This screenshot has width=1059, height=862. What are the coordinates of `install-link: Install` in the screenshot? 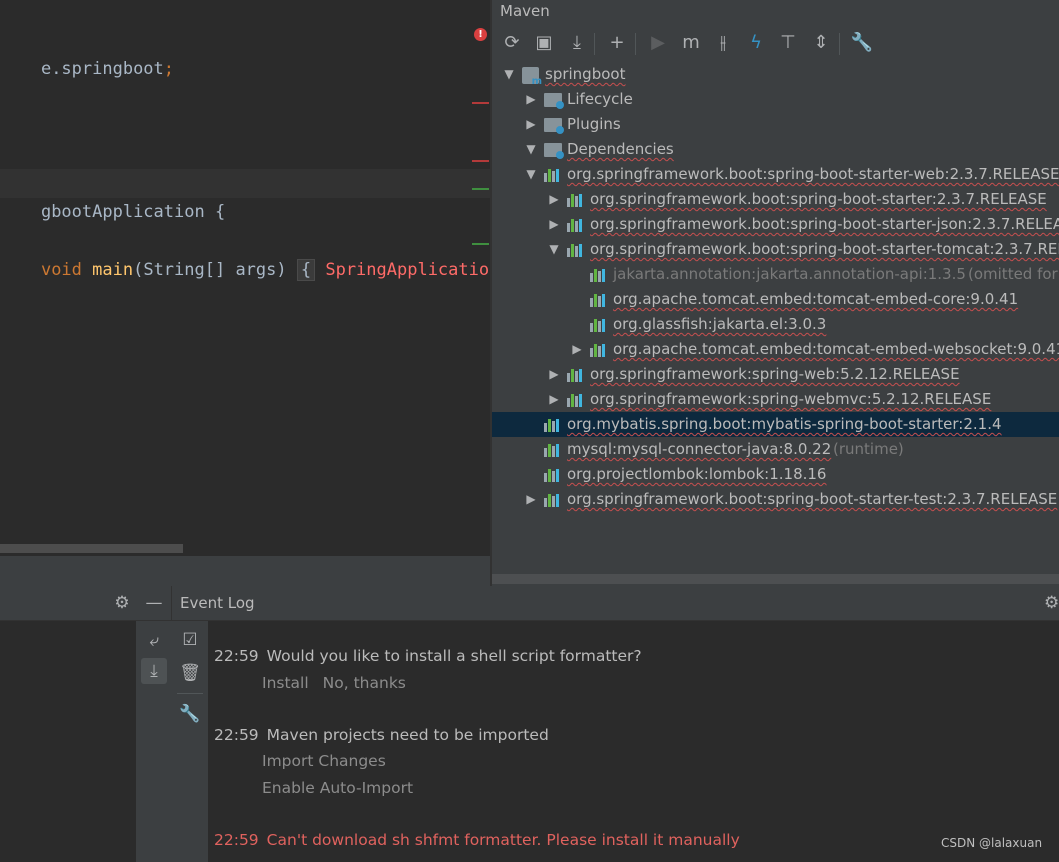 It's located at (285, 683).